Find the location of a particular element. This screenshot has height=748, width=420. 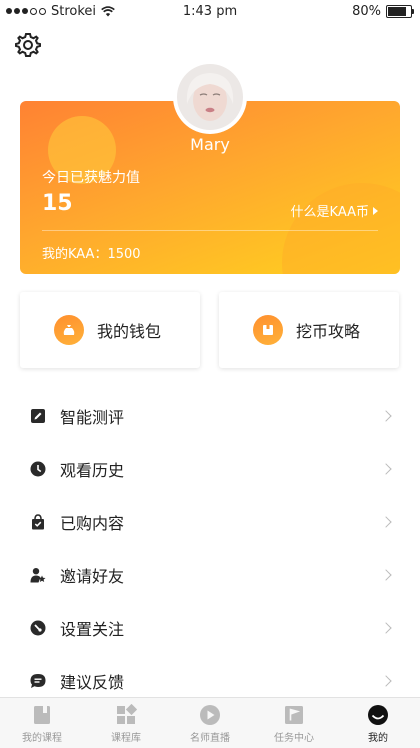

wallet-tile: 我的钱包 is located at coordinates (110, 330).